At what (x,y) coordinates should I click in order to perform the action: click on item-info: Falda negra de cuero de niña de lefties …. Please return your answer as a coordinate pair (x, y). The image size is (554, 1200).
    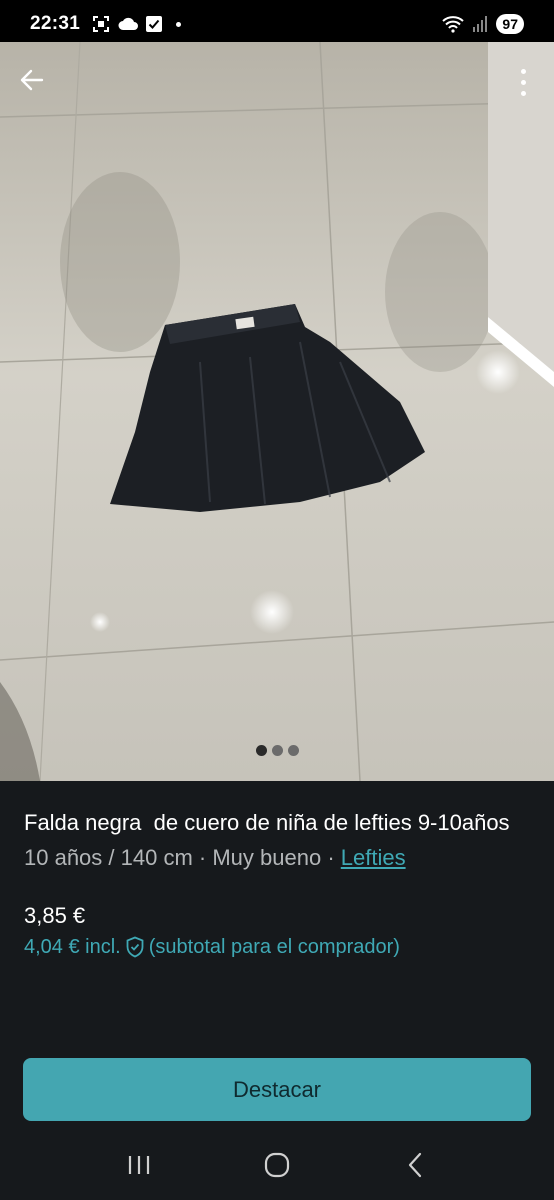
    Looking at the image, I should click on (279, 884).